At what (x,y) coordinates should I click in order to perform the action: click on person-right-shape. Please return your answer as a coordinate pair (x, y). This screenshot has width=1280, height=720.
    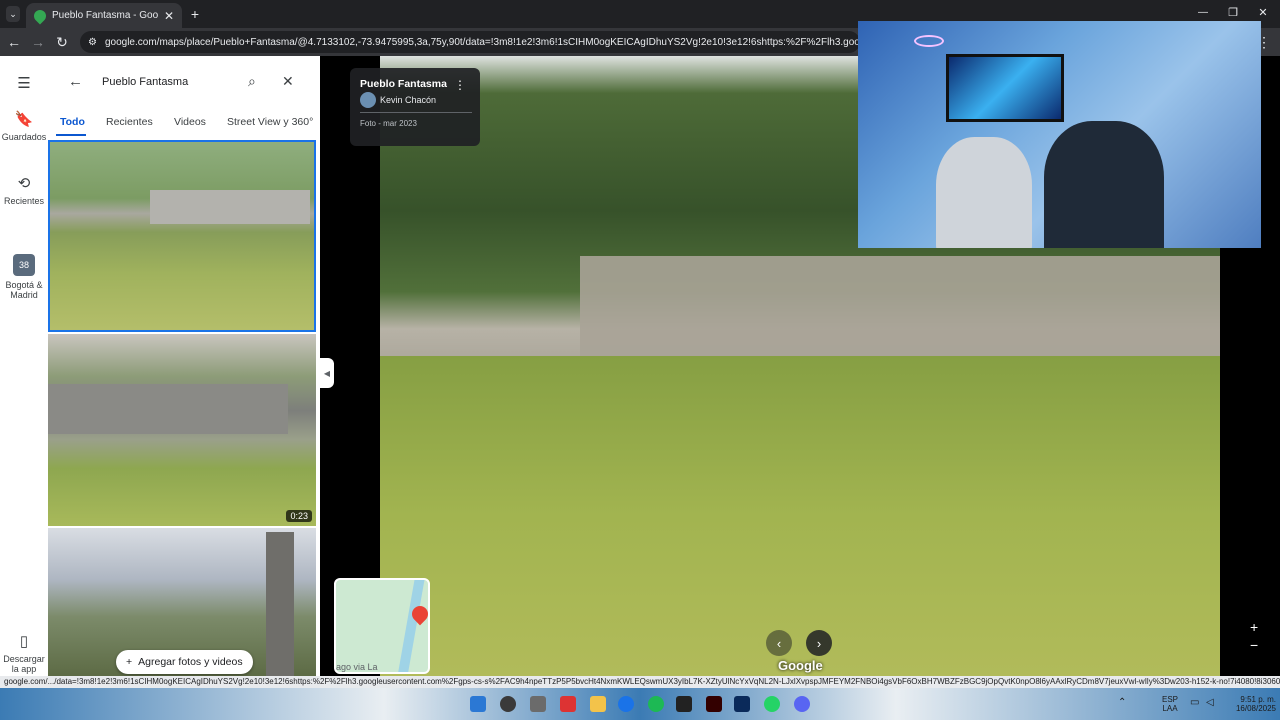
    Looking at the image, I should click on (1104, 184).